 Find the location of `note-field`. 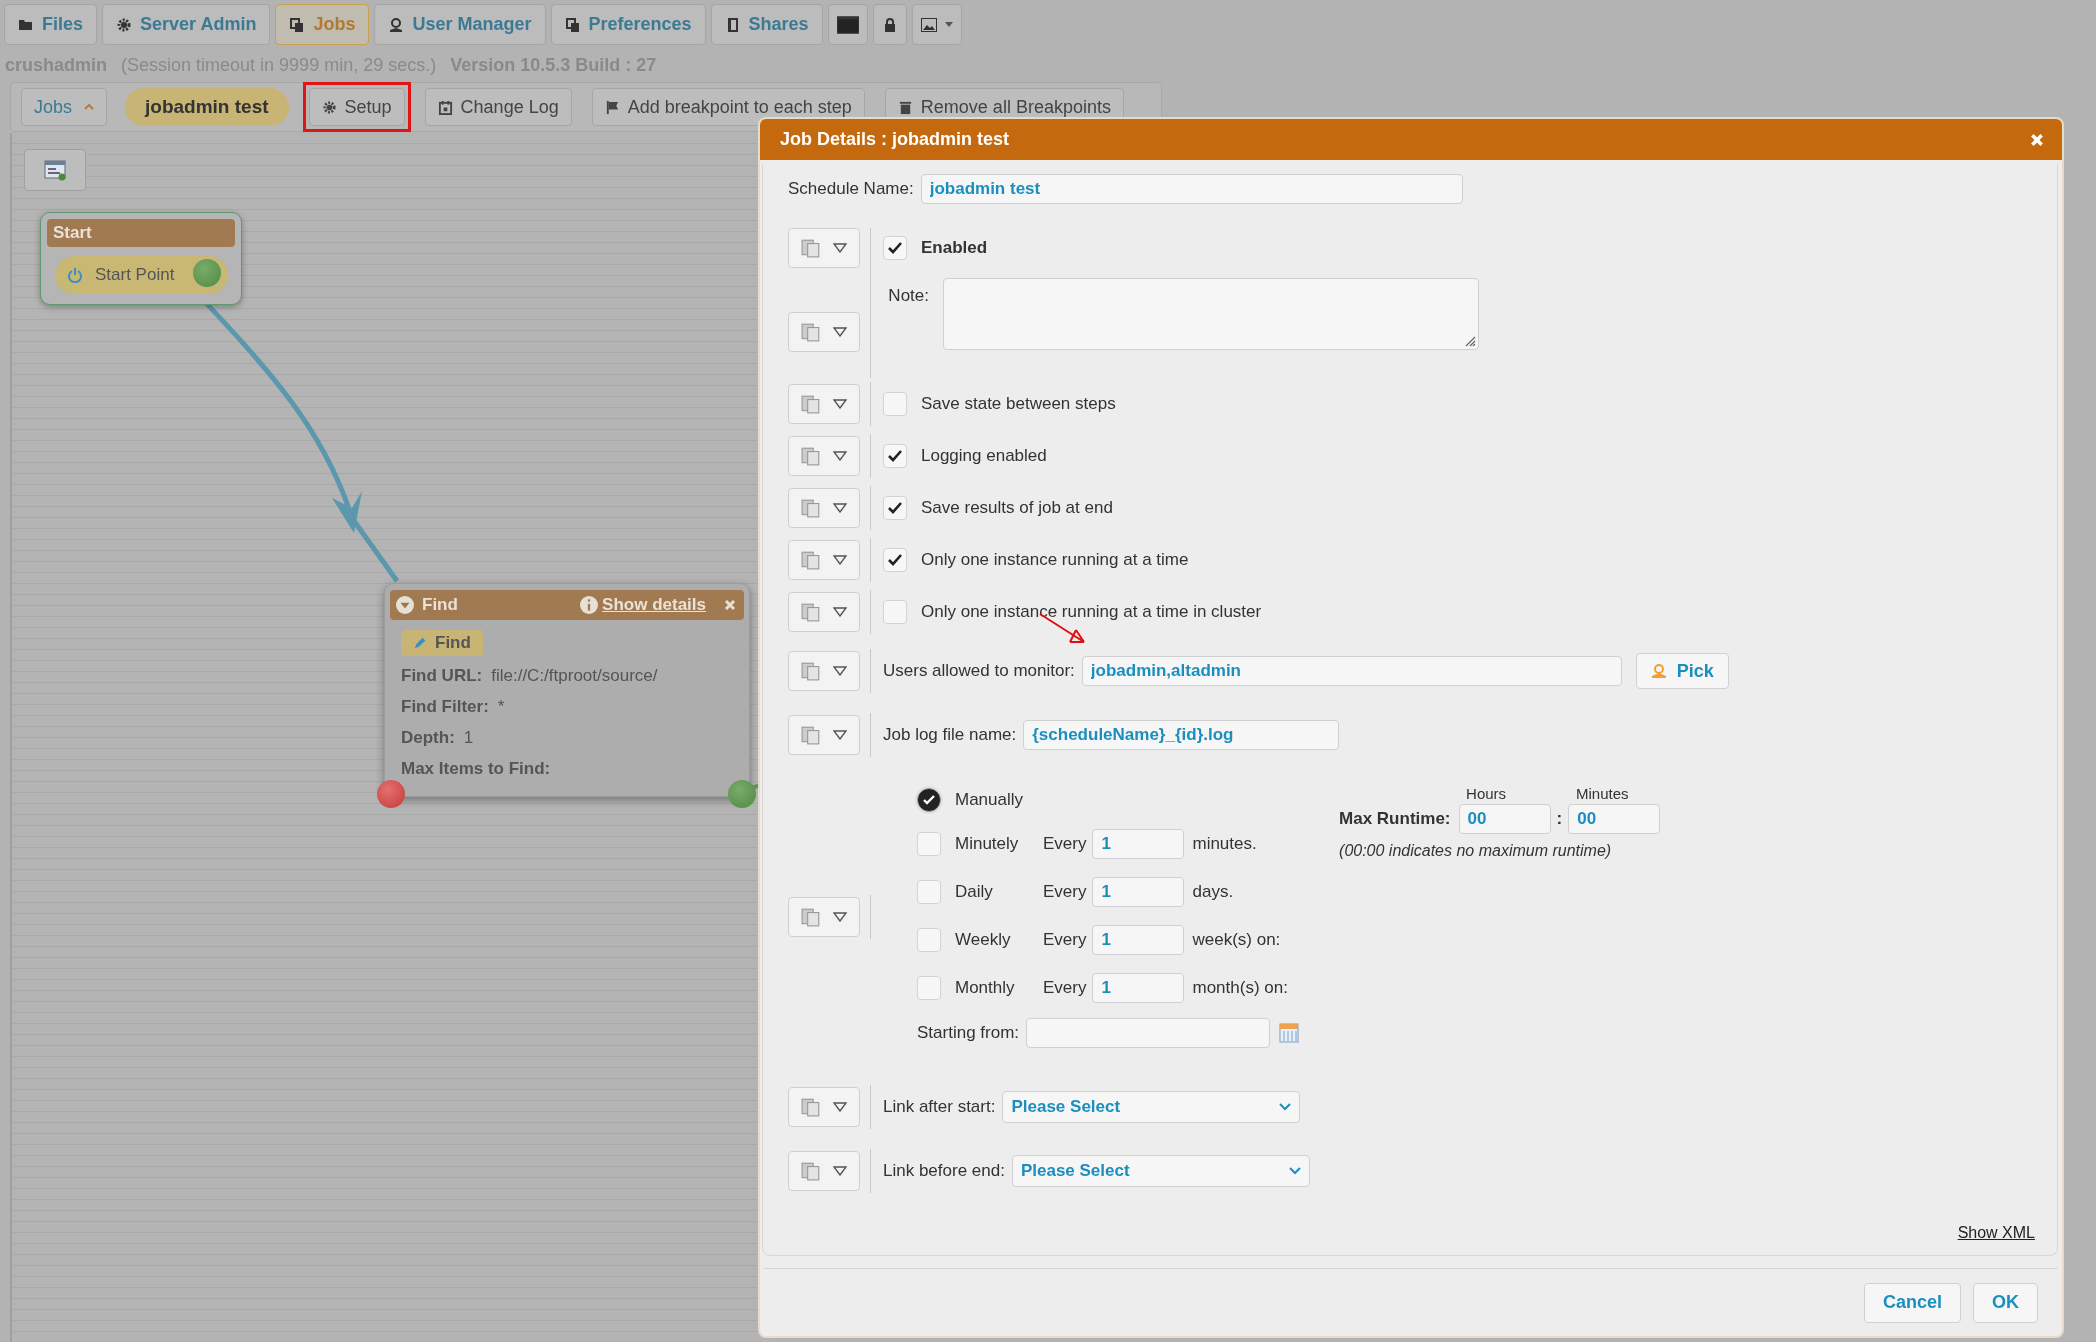

note-field is located at coordinates (1211, 314).